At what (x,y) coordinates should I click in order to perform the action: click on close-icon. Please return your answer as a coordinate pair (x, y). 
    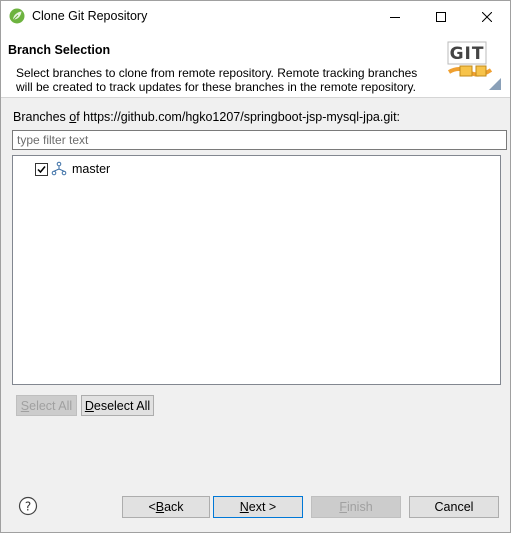
    Looking at the image, I should click on (487, 16).